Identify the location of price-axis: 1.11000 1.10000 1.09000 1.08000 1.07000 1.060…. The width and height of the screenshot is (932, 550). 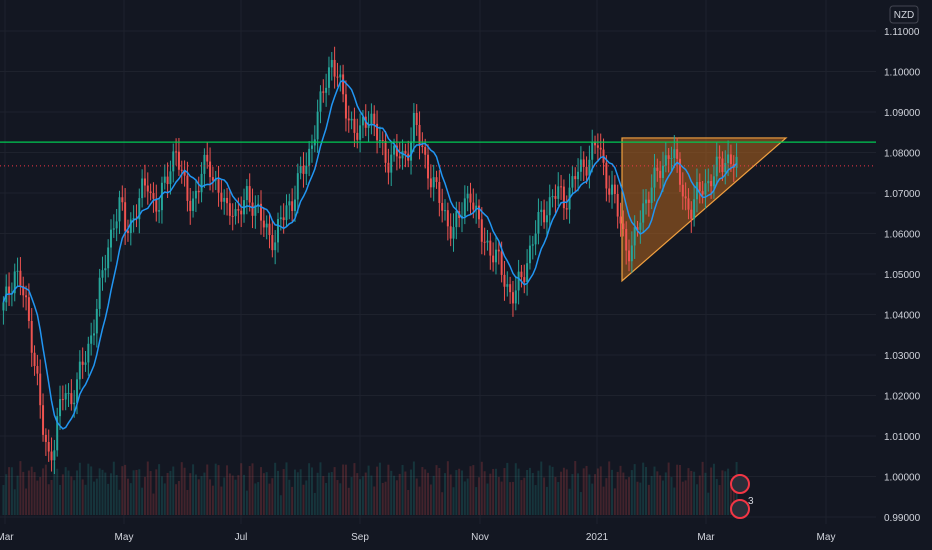
(904, 275).